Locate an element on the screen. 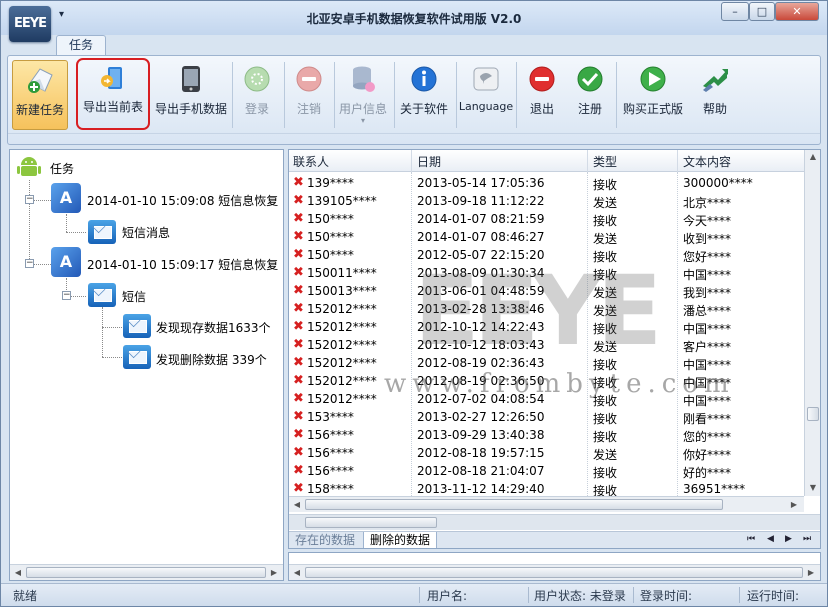  next-page-icon: ▶ is located at coordinates (788, 539).